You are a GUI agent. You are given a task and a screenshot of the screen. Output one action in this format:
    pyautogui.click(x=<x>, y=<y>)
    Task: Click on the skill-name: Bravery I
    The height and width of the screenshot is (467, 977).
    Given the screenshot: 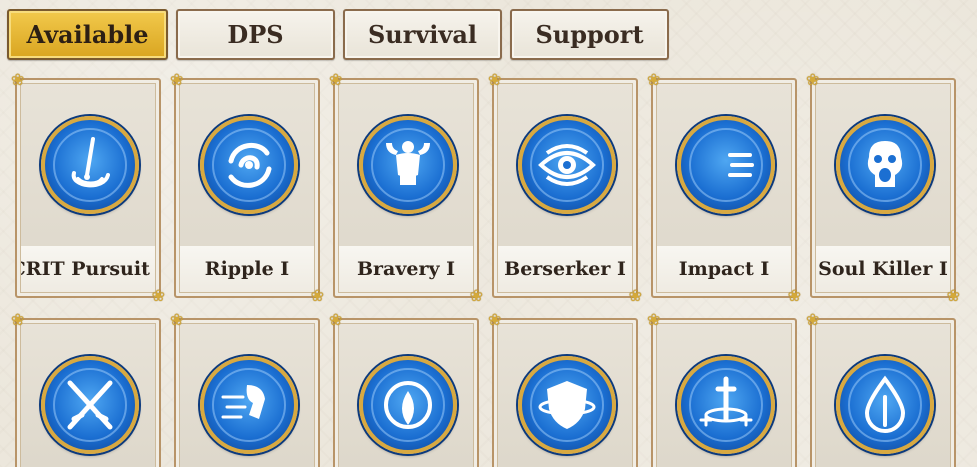 What is the action you would take?
    pyautogui.click(x=406, y=269)
    